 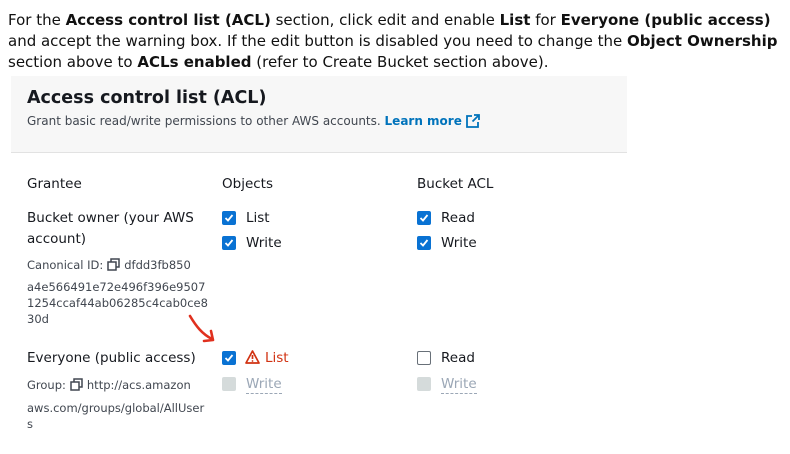 I want to click on learn-more-link: Learn more, so click(x=432, y=121).